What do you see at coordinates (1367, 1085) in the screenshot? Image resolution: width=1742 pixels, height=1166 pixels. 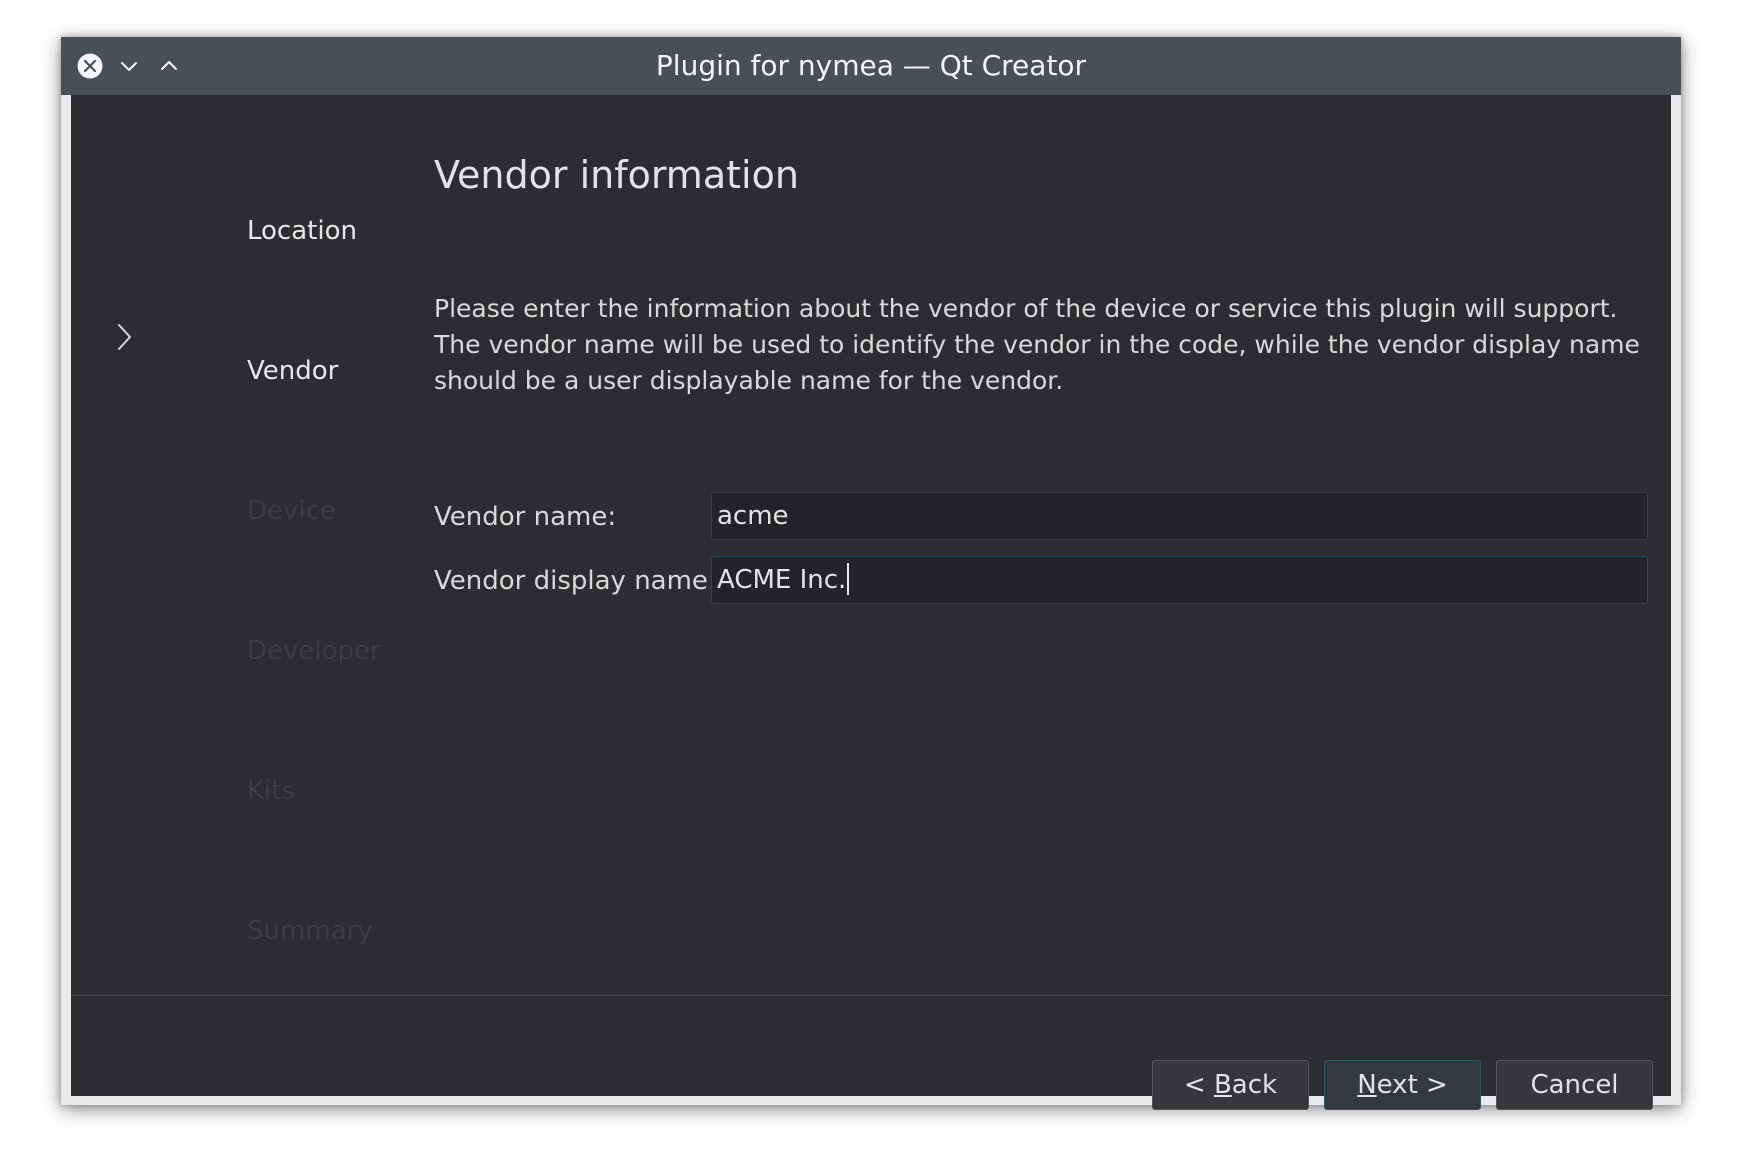 I see `next-button-mnemonic: N` at bounding box center [1367, 1085].